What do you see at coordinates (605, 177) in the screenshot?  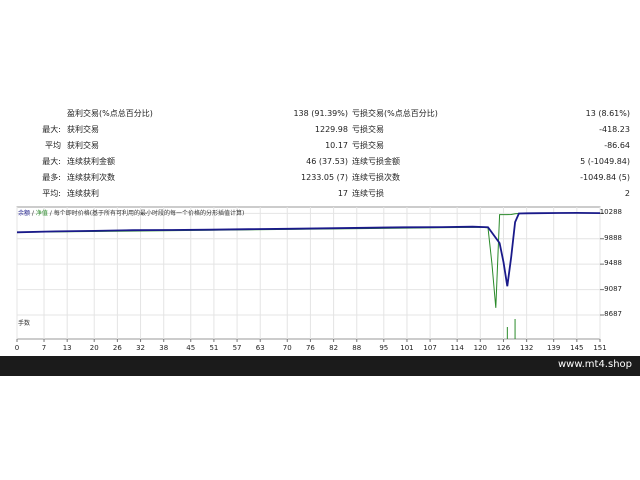 I see `stat-value-right: -1049.84 (5)` at bounding box center [605, 177].